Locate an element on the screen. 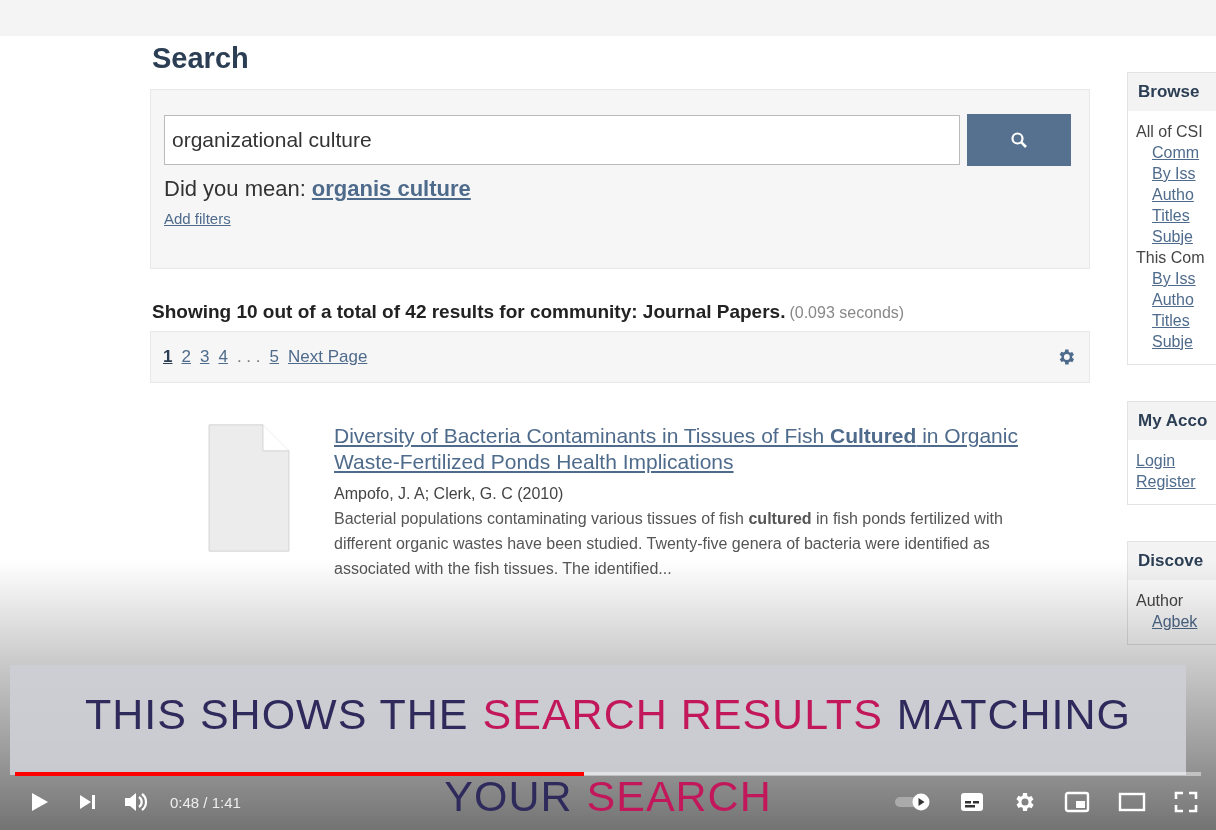 The width and height of the screenshot is (1216, 830). page-link: 4 is located at coordinates (223, 357).